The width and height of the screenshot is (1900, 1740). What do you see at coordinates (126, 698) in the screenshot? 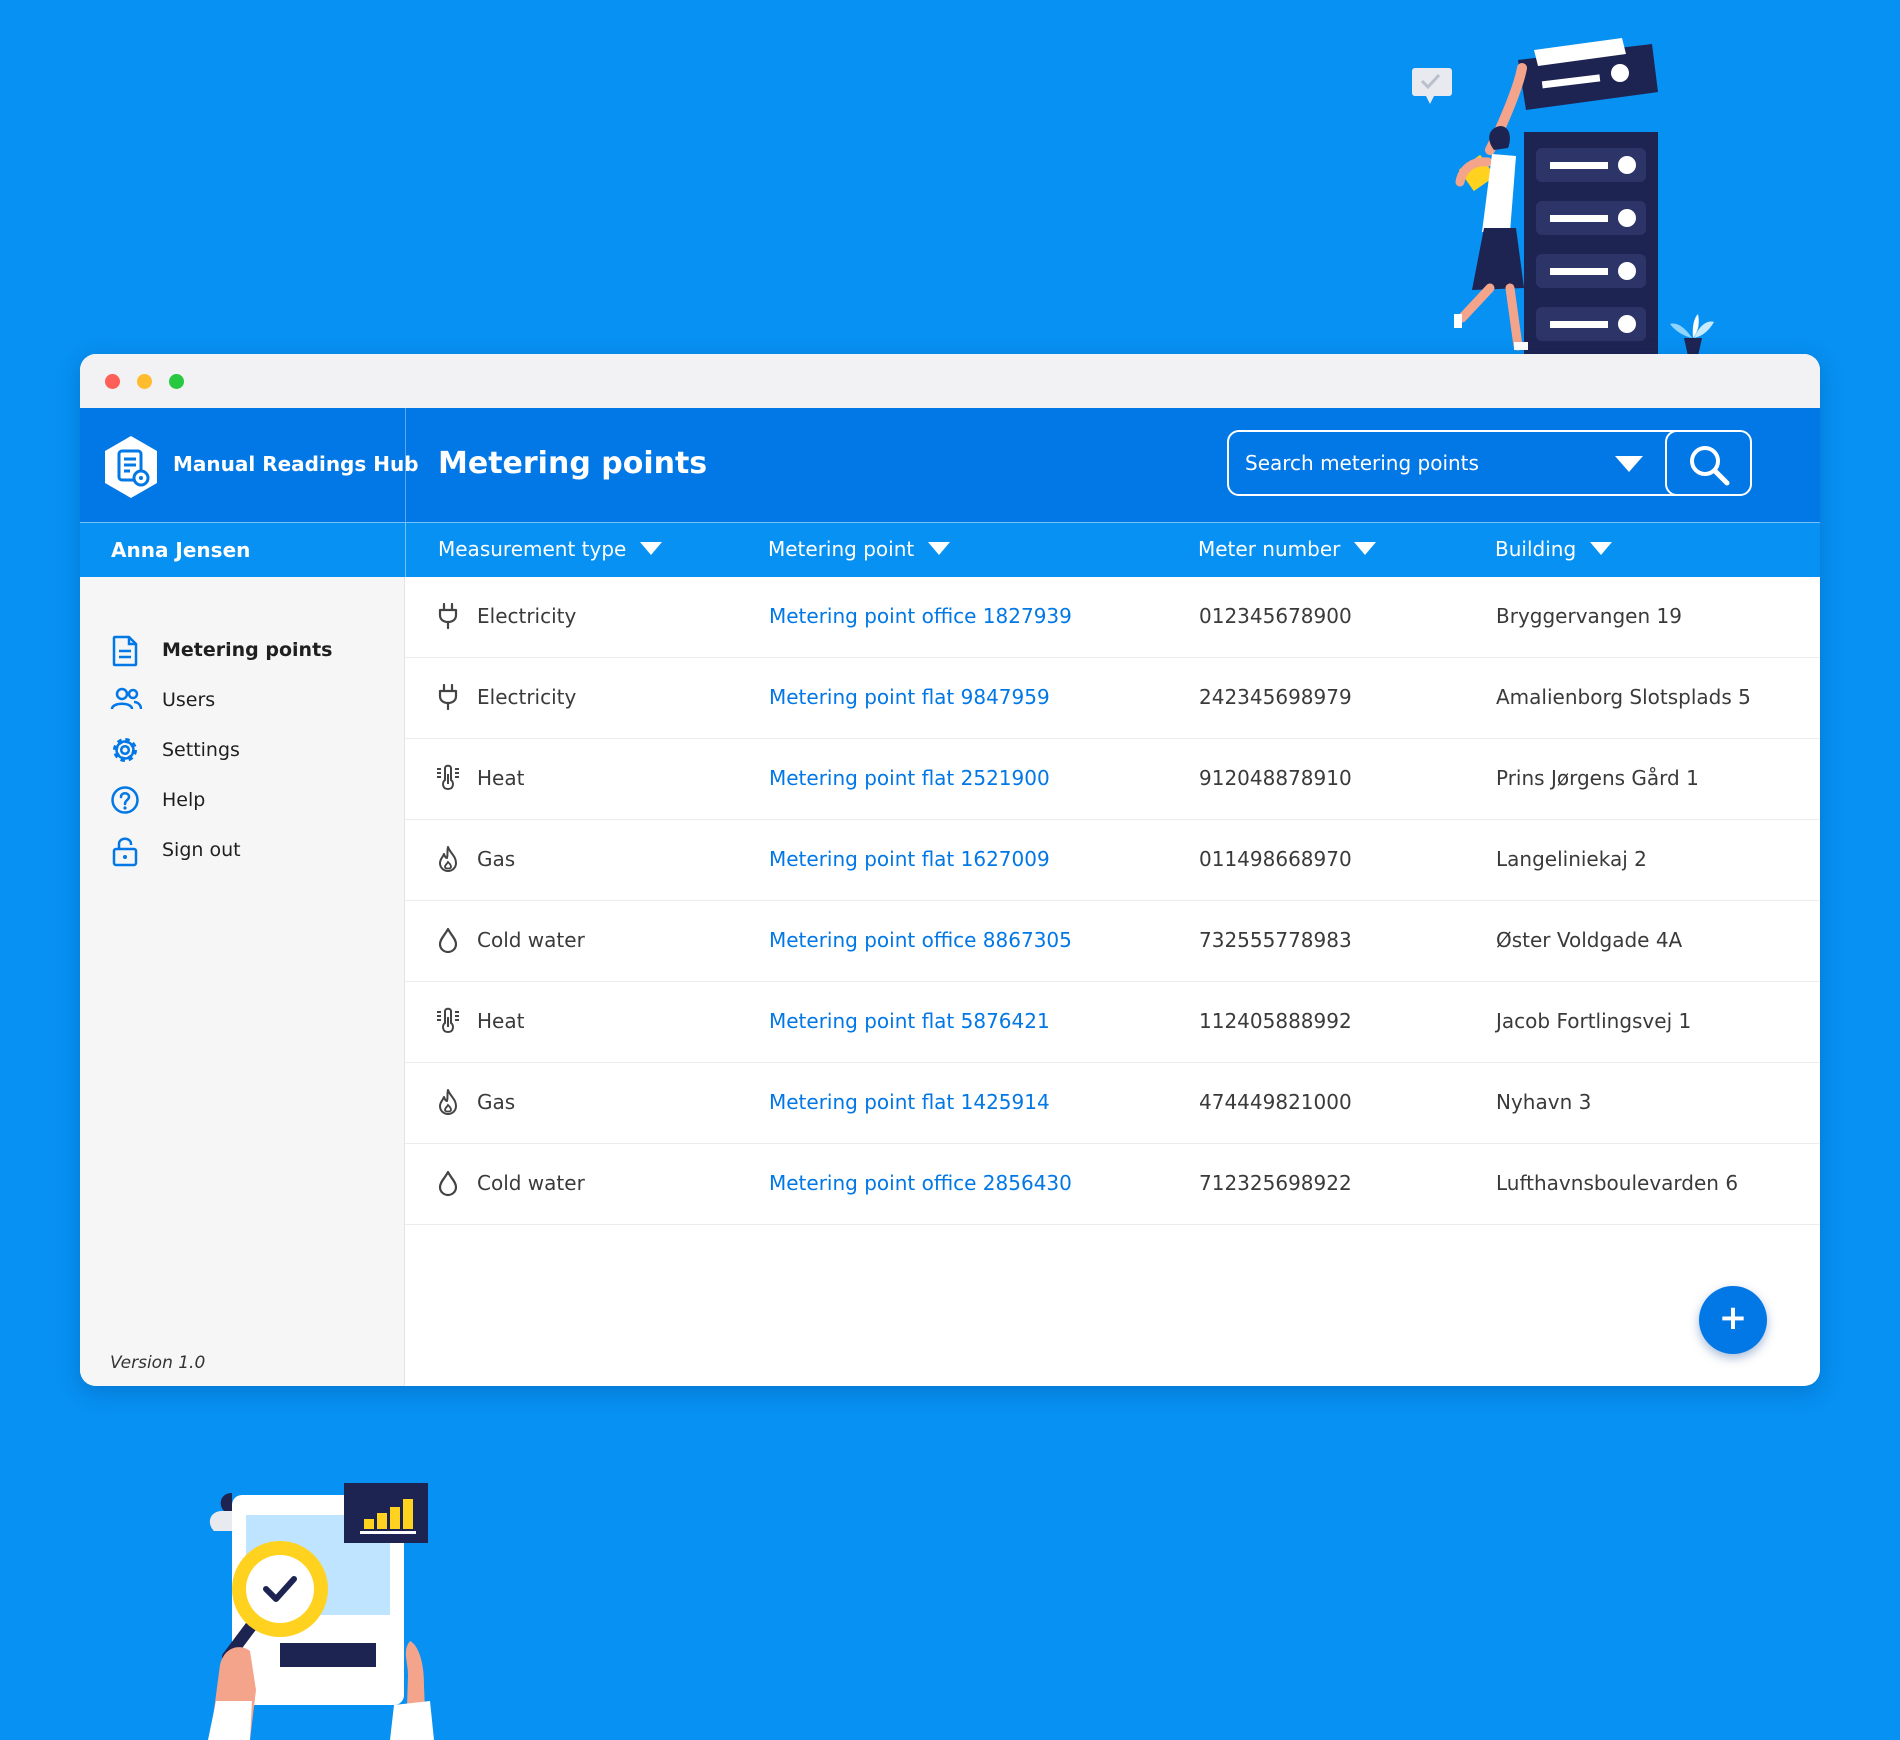
I see `users-icon` at bounding box center [126, 698].